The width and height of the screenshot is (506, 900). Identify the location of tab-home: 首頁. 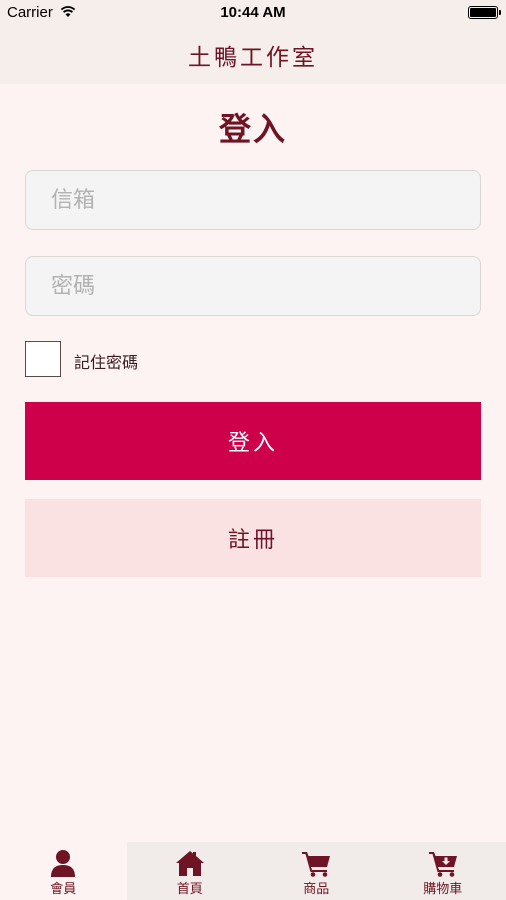
(190, 871).